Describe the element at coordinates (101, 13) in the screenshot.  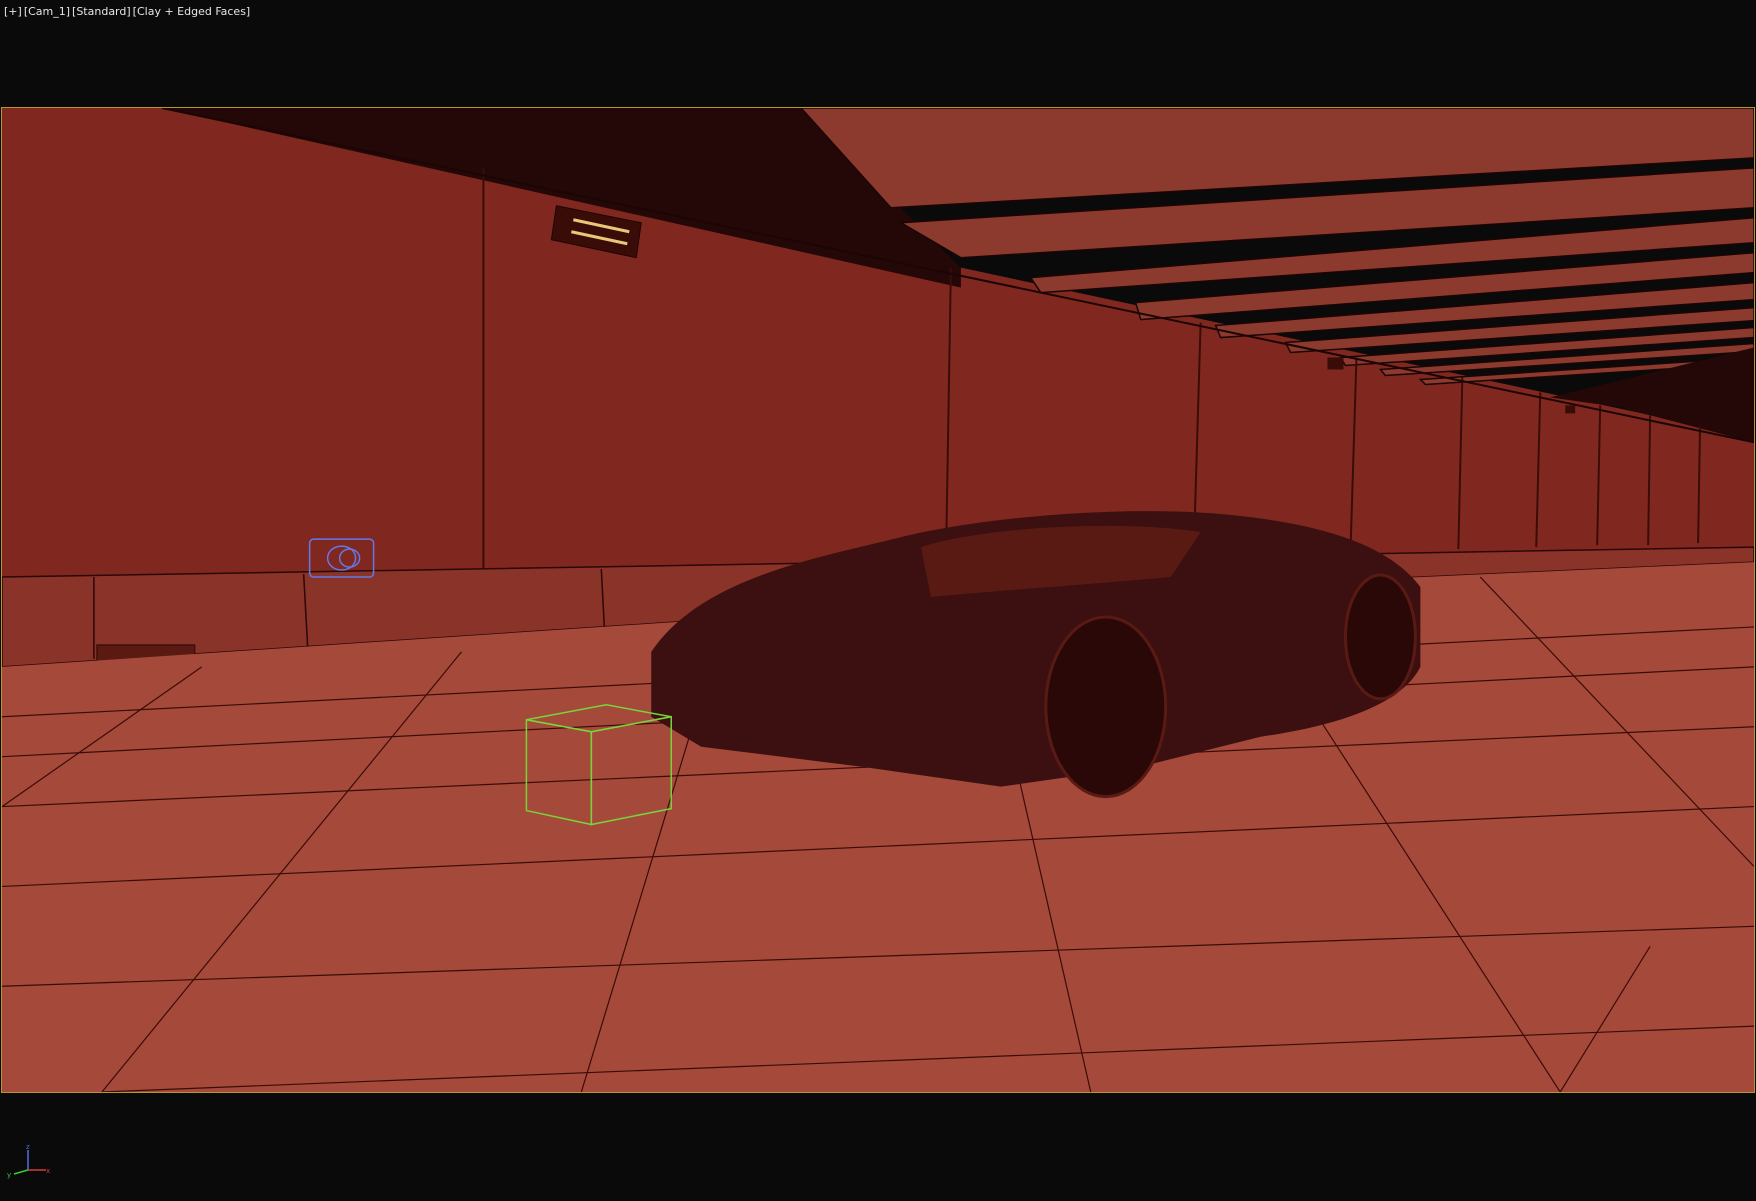
I see `shading-mode-selector: [Standard]` at that location.